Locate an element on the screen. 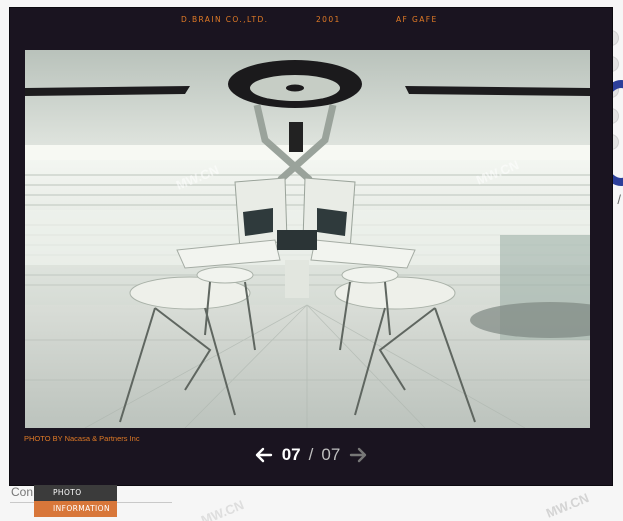 Image resolution: width=623 pixels, height=521 pixels. pagination: 07 / 07 is located at coordinates (311, 457).